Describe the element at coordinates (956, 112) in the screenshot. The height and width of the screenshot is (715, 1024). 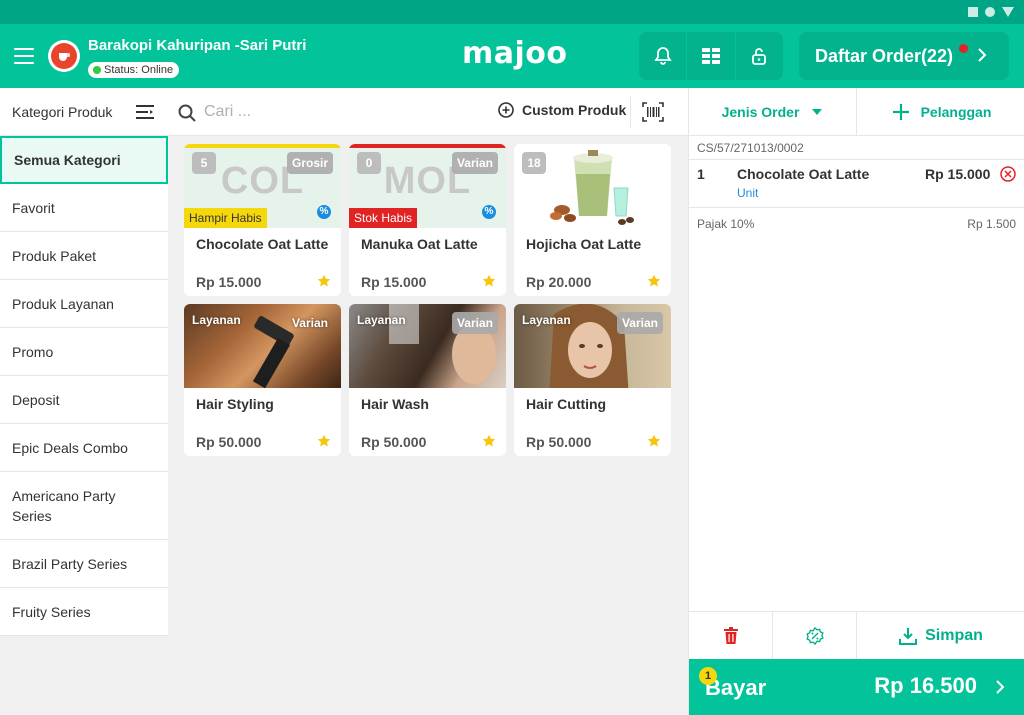
I see `customer-label: Pelanggan` at that location.